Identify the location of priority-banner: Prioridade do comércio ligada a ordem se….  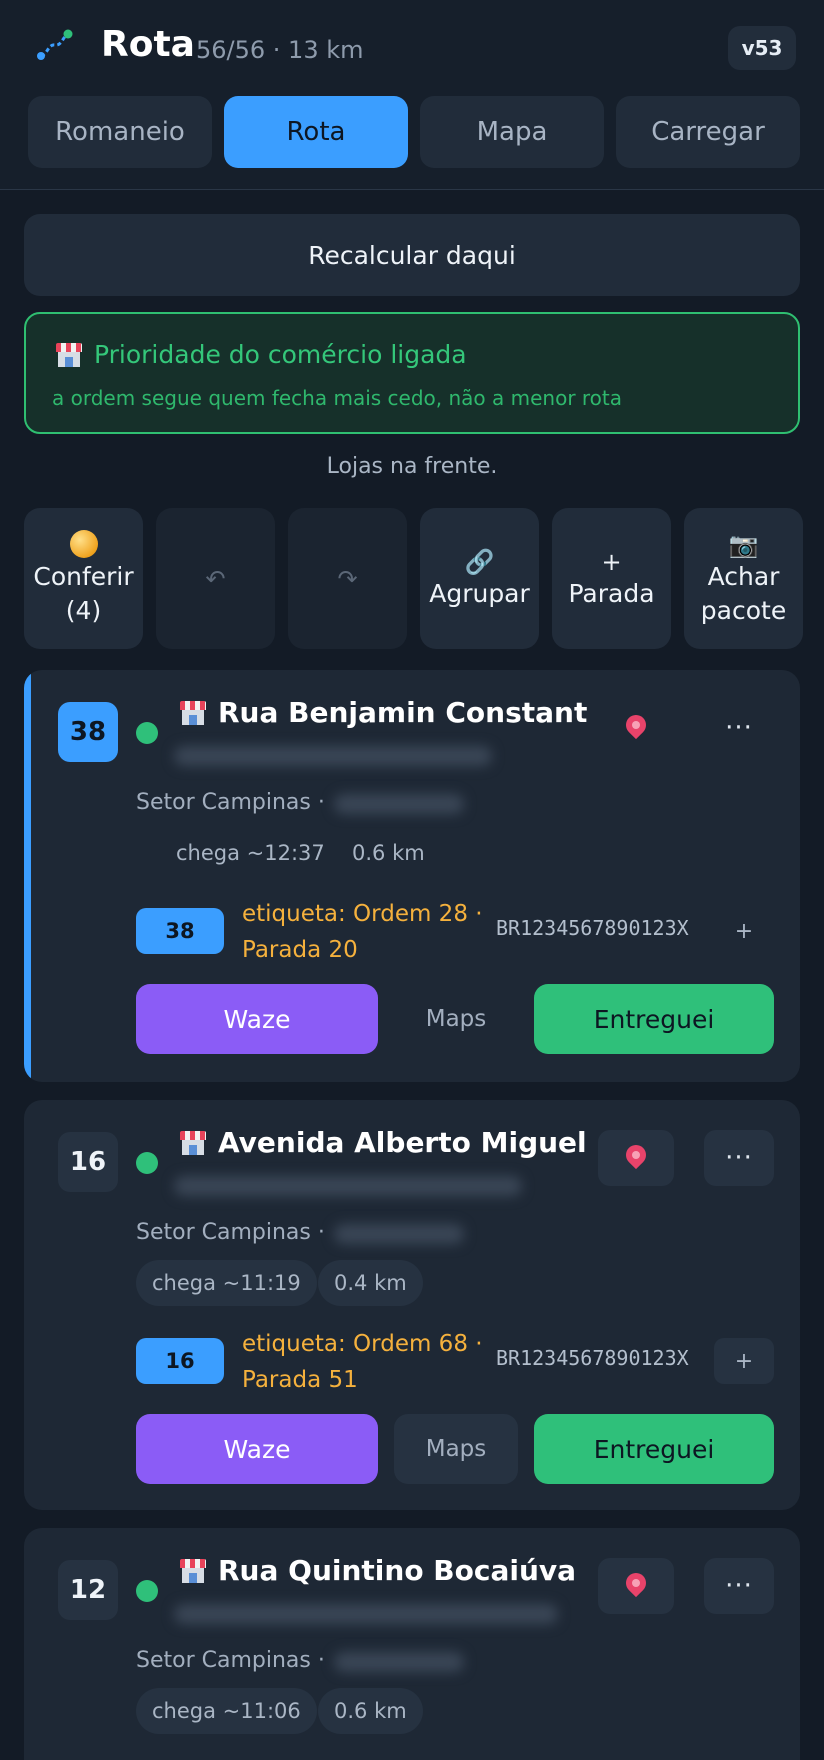
(412, 373).